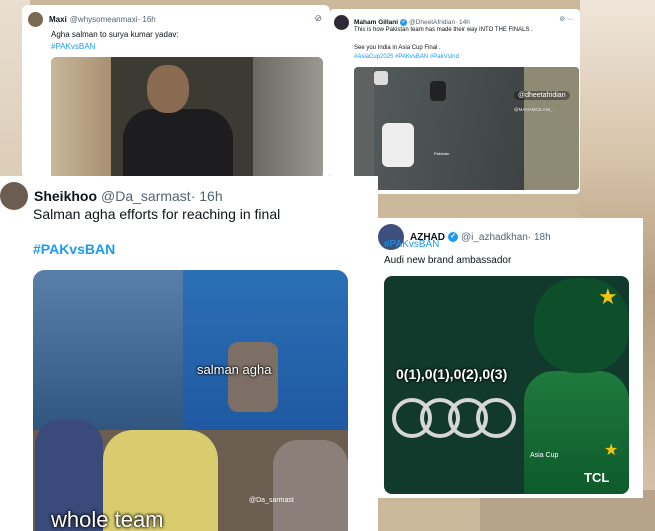  Describe the element at coordinates (108, 350) in the screenshot. I see `image-truck-left` at that location.